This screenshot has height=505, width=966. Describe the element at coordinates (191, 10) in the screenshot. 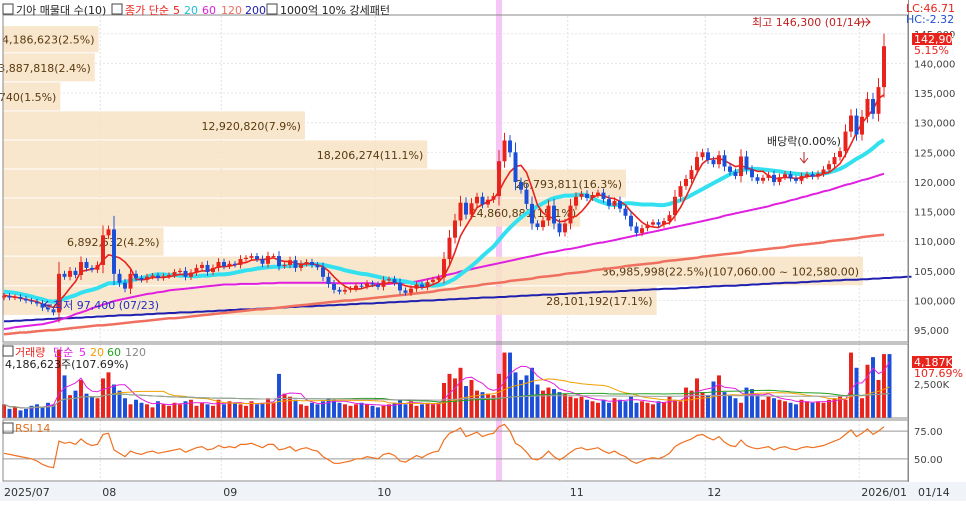

I see `ma-period-20: 20` at that location.